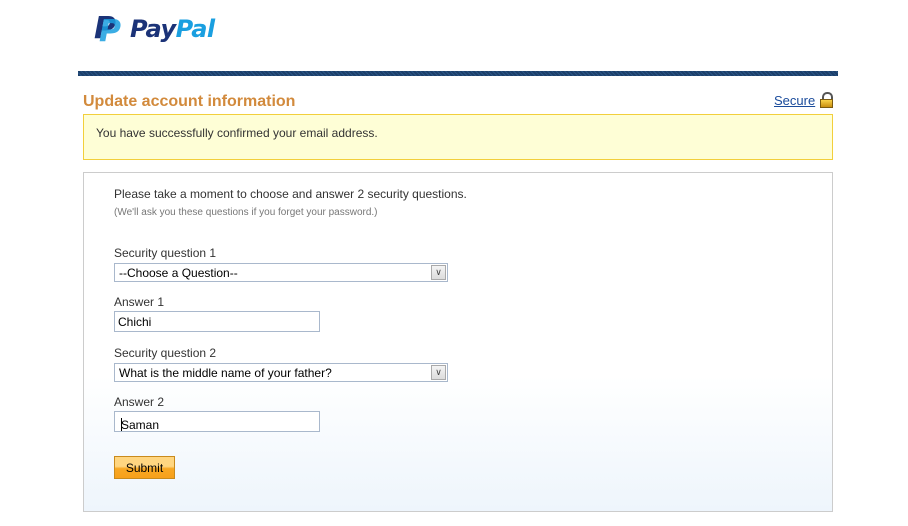 The width and height of the screenshot is (908, 526). Describe the element at coordinates (135, 322) in the screenshot. I see `answer1-value: Chichi` at that location.